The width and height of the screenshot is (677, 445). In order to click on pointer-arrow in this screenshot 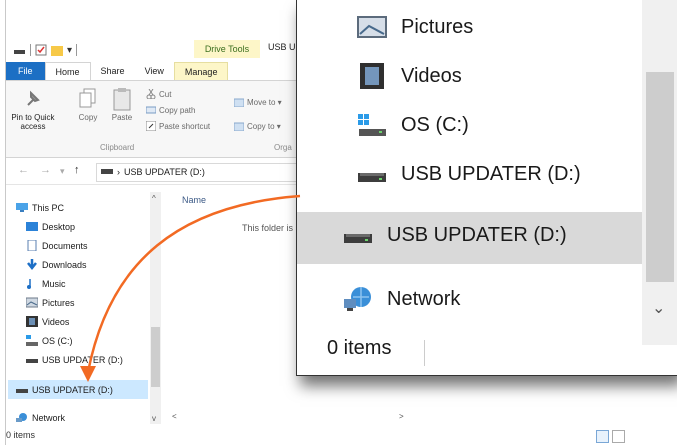, I will do `click(193, 283)`.